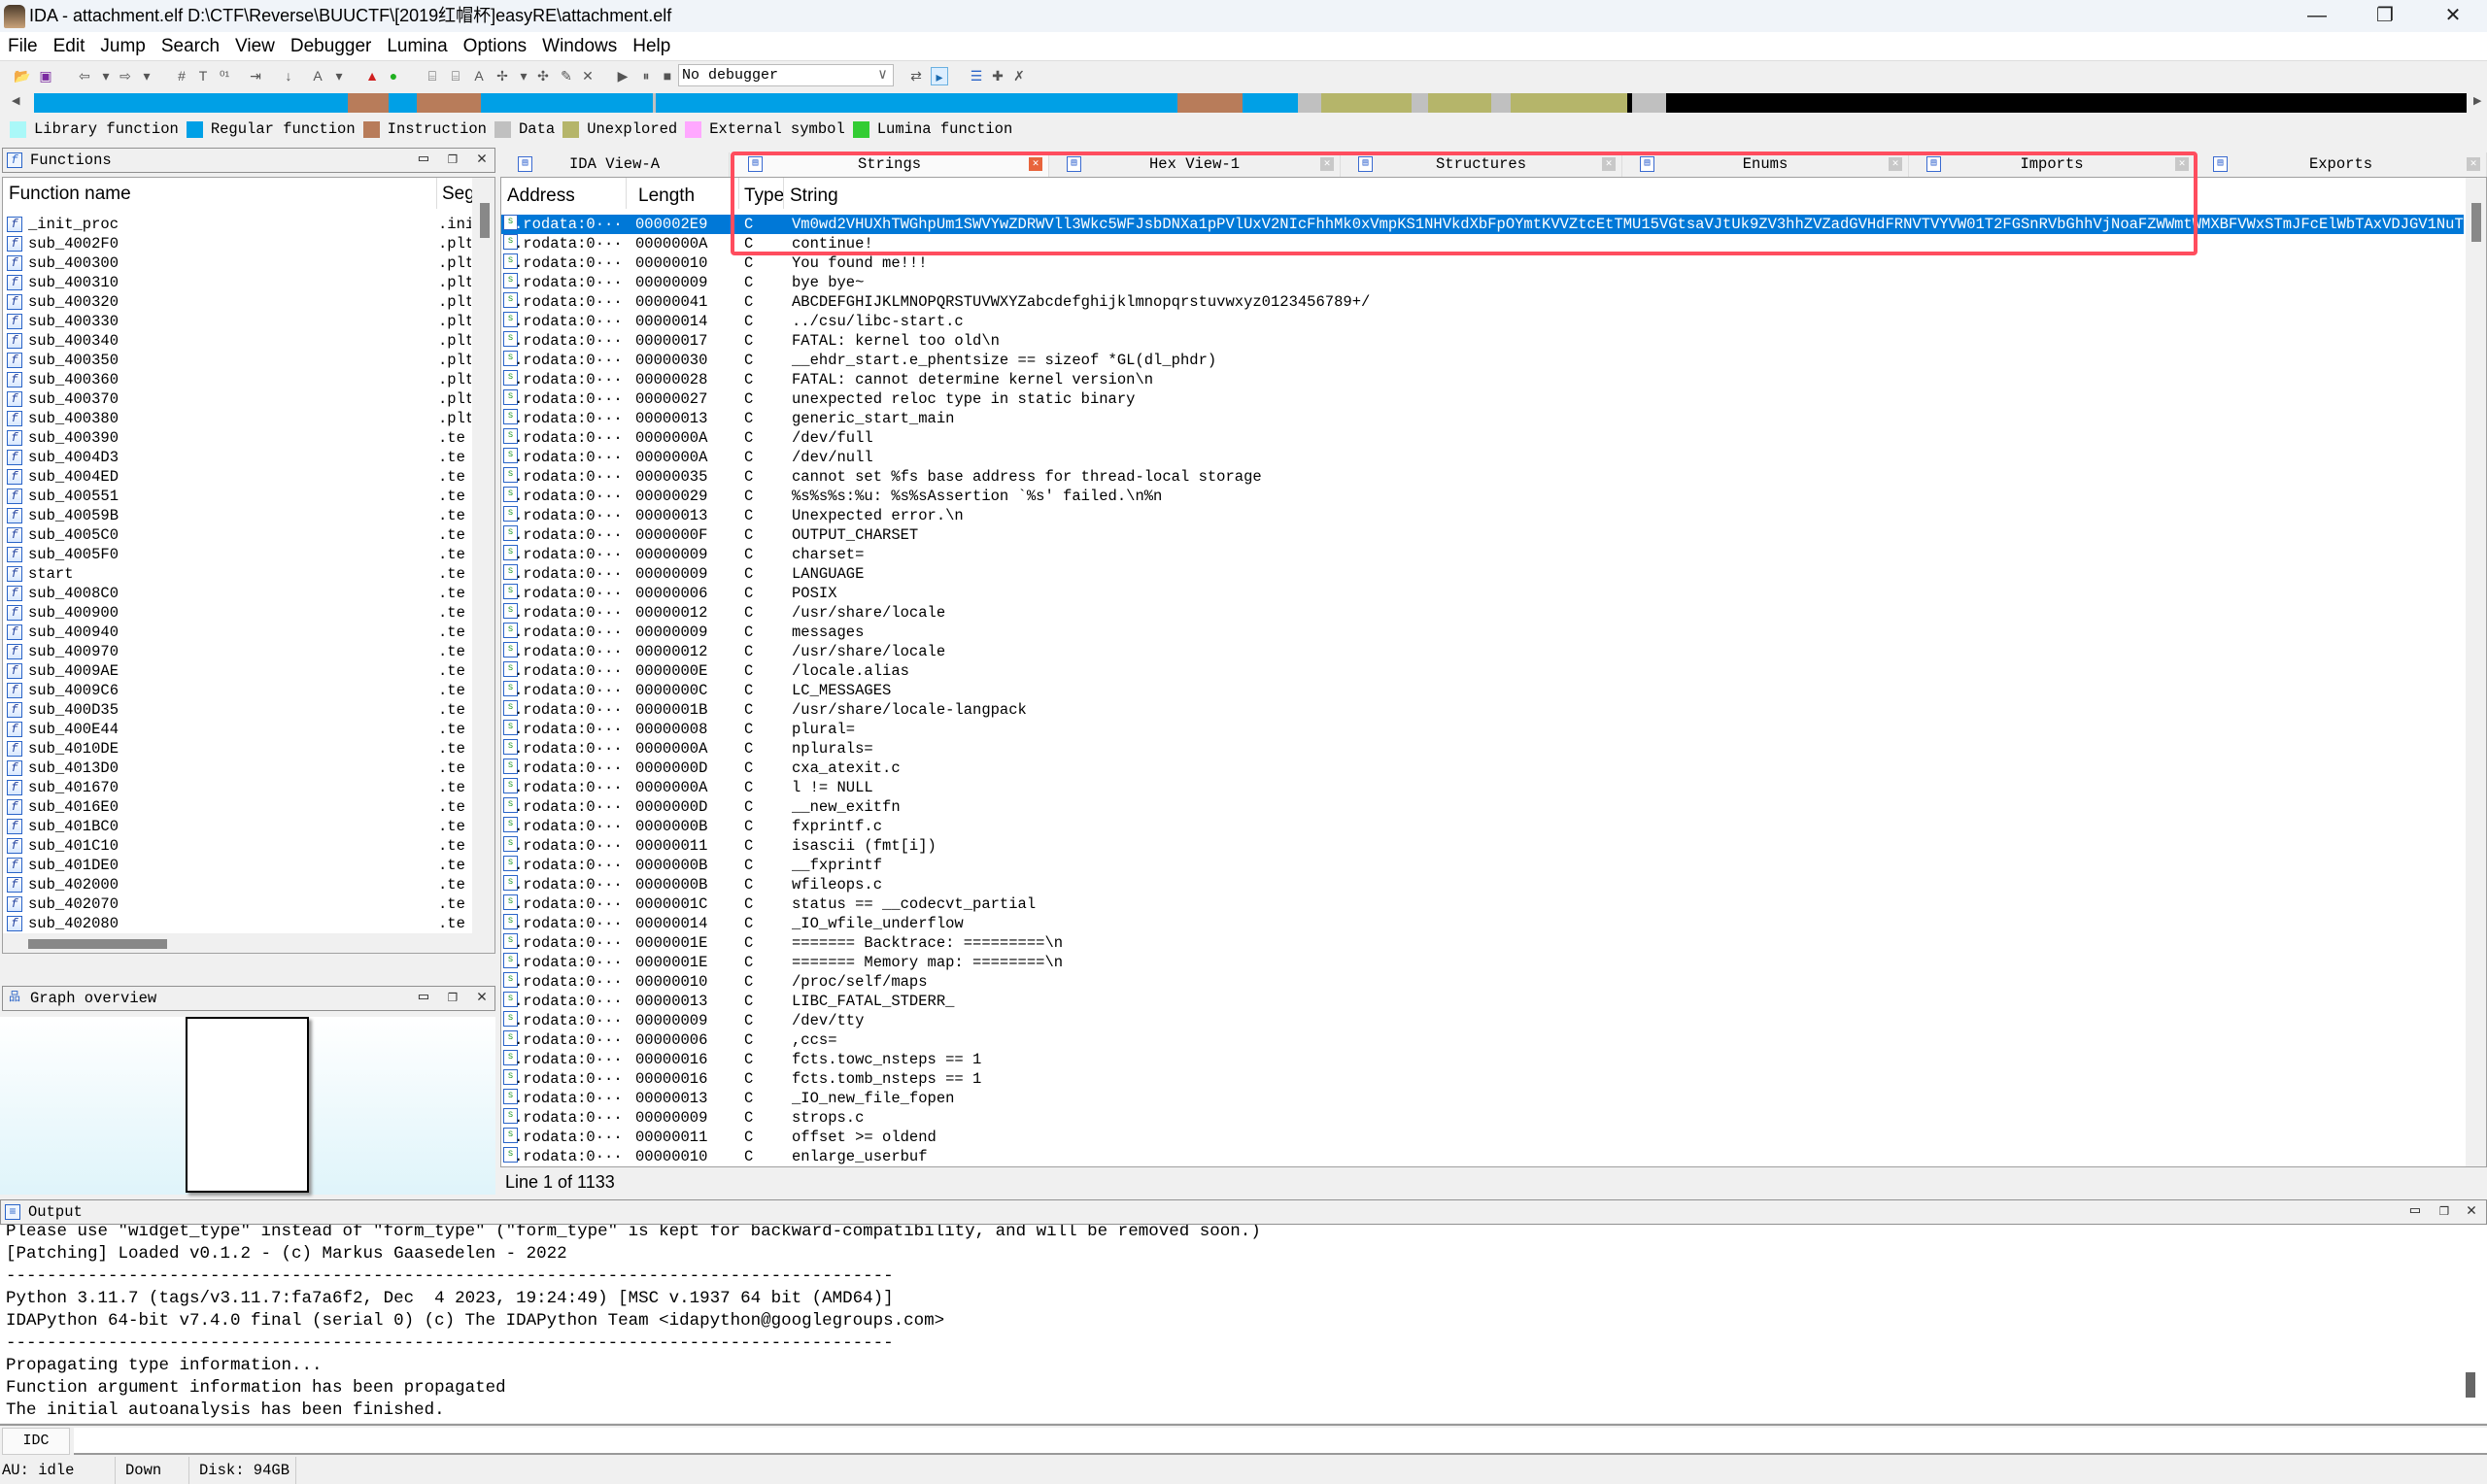 Image resolution: width=2487 pixels, height=1484 pixels. Describe the element at coordinates (237, 923) in the screenshot. I see `function-row: f sub_402080 .te` at that location.